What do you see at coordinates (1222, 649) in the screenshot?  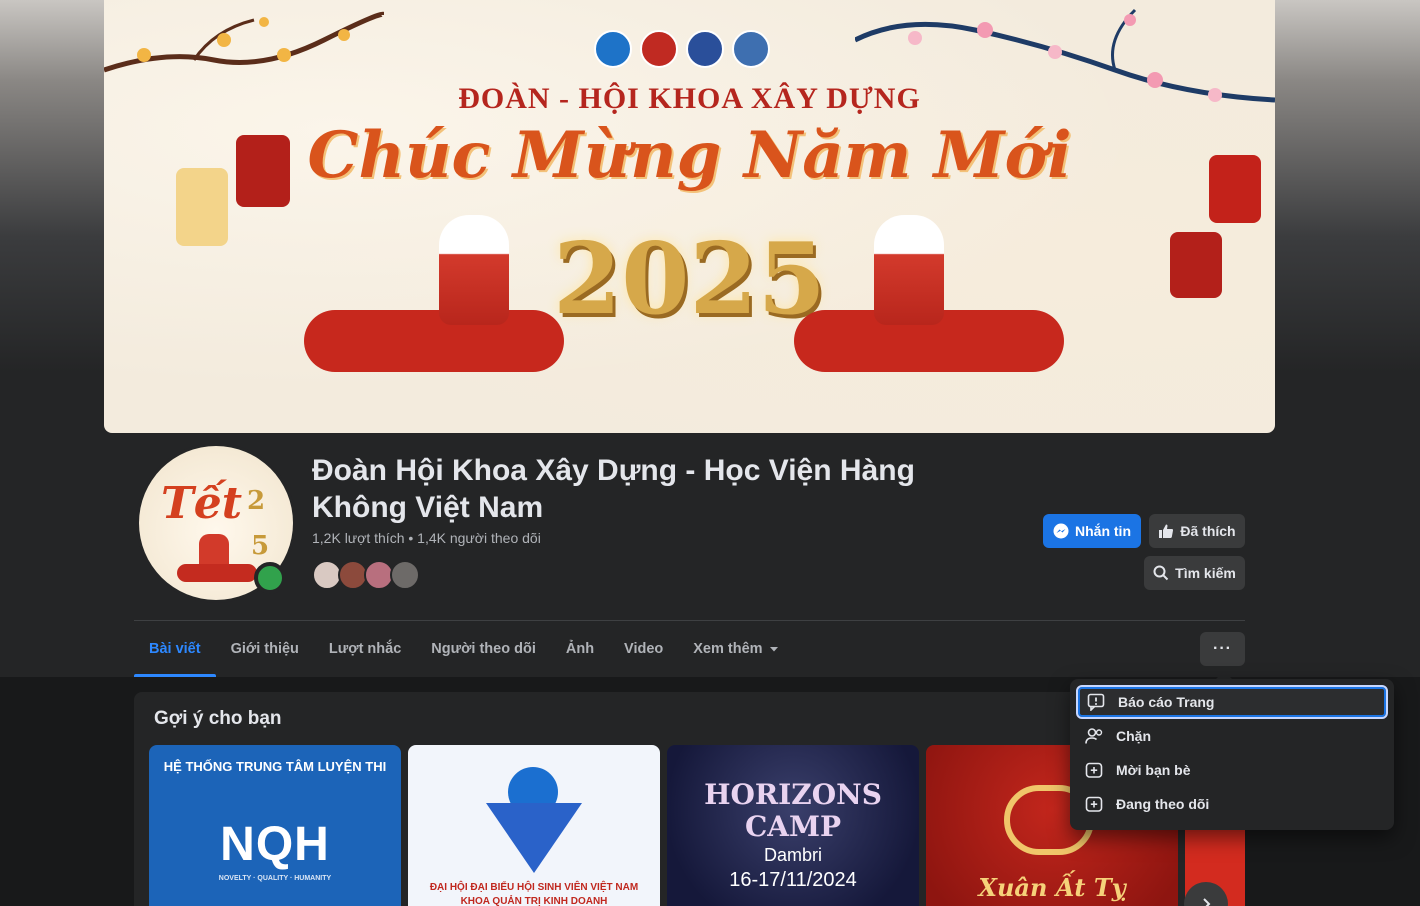 I see `more-options-button: ···` at bounding box center [1222, 649].